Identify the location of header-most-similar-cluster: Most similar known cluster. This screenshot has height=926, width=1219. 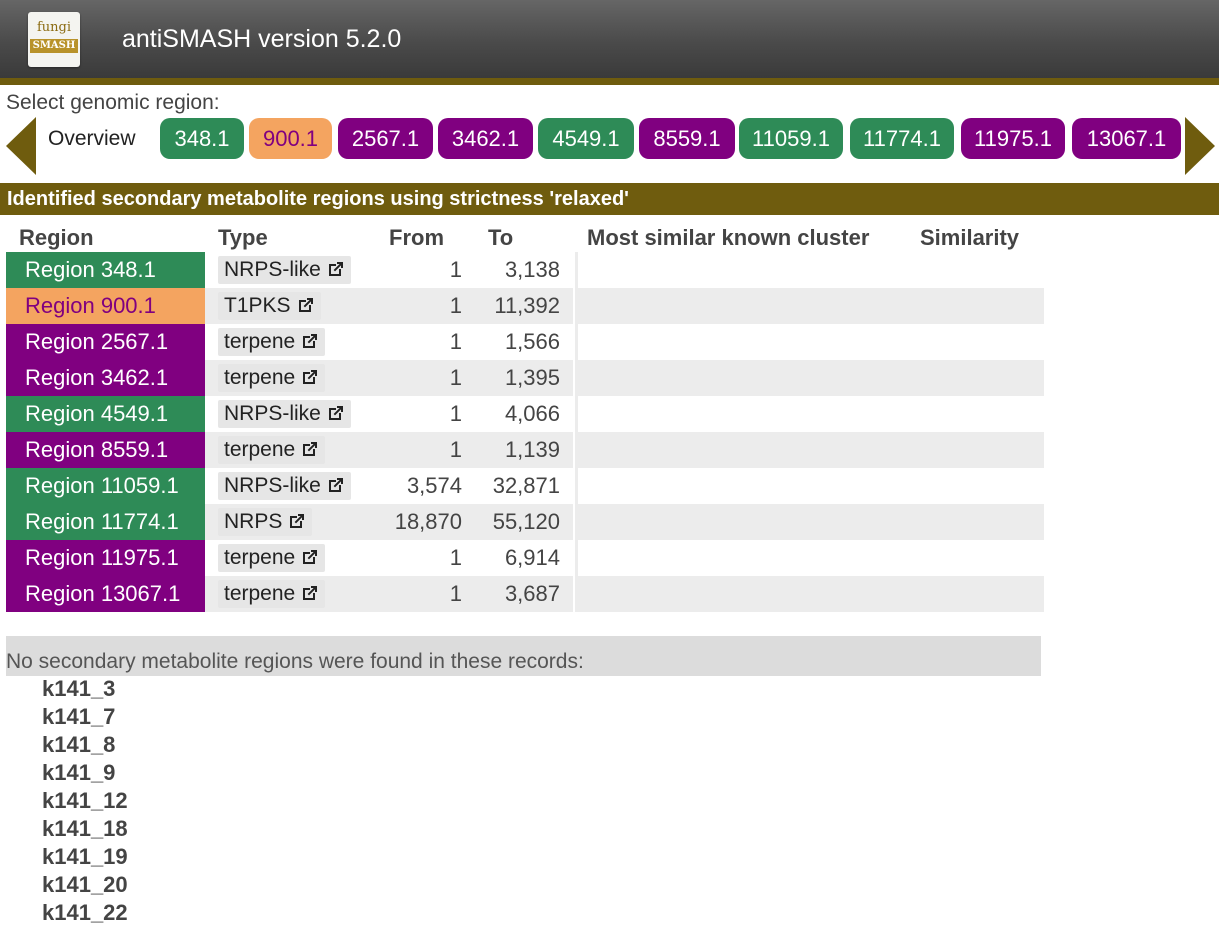
(728, 237).